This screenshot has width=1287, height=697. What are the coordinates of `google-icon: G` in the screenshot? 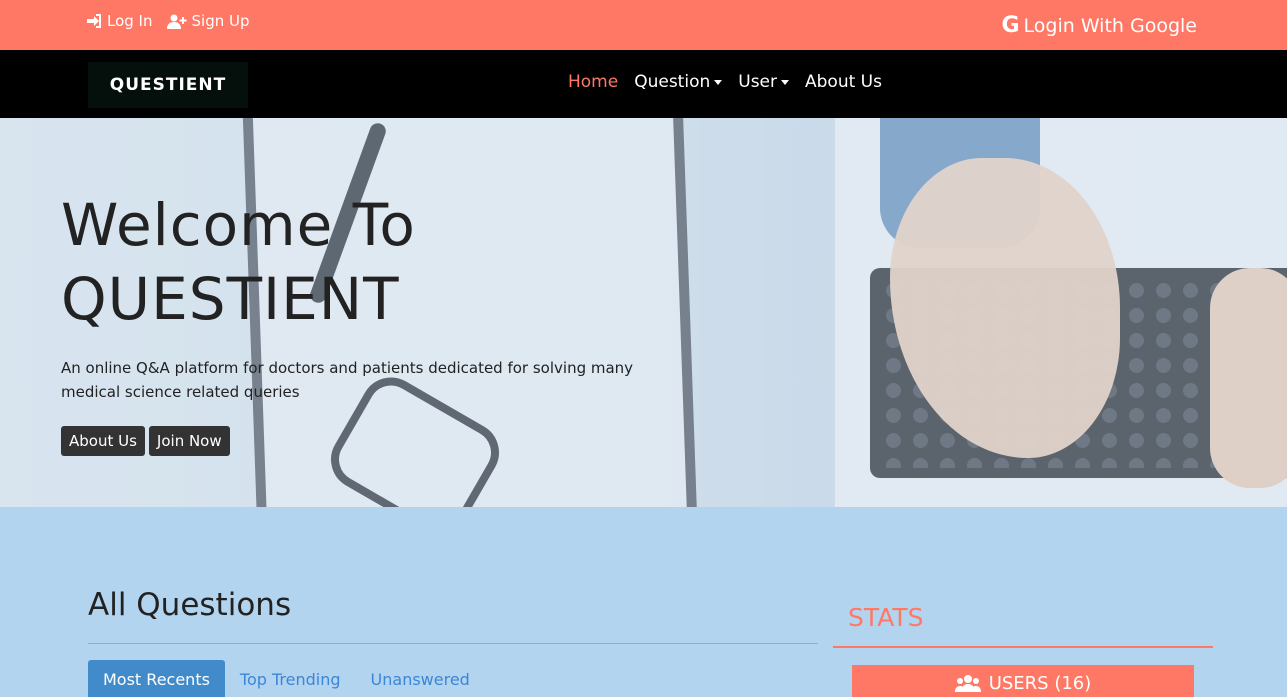 It's located at (1010, 25).